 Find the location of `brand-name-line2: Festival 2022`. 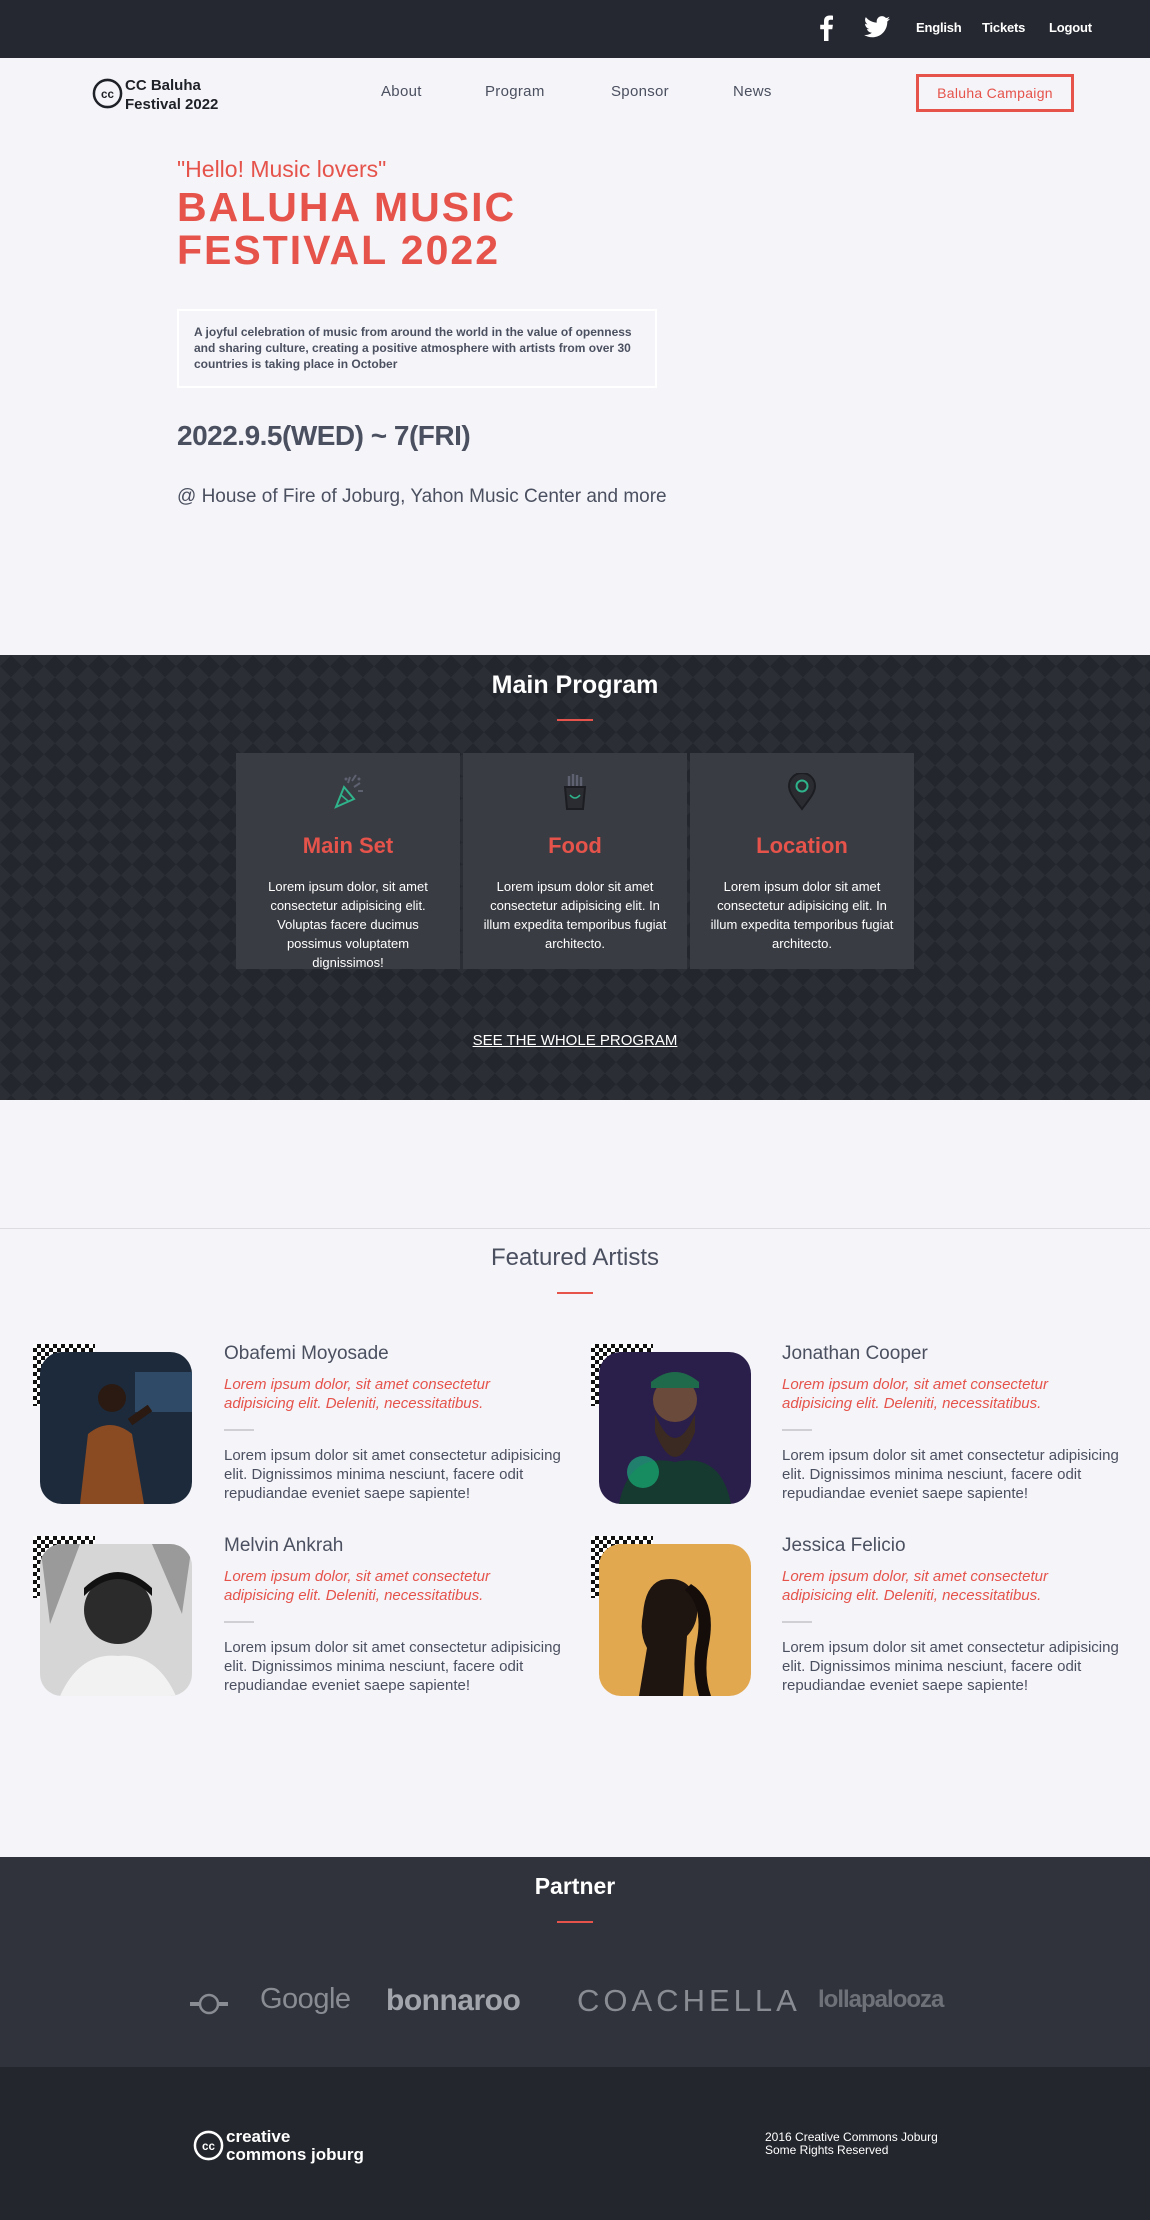

brand-name-line2: Festival 2022 is located at coordinates (172, 104).